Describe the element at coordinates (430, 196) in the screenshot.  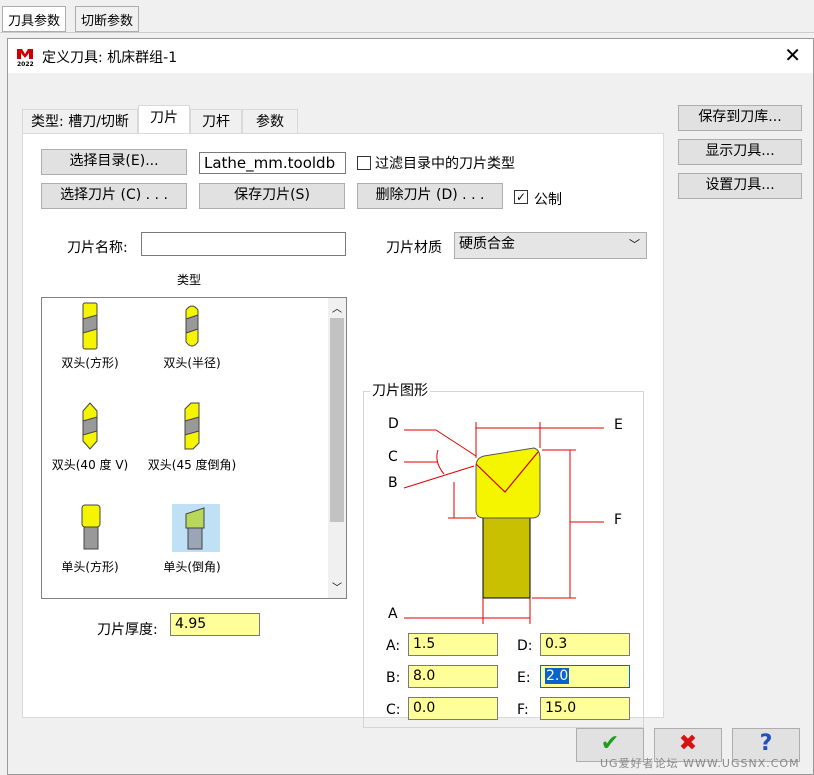
I see `delete-insert-button: 删除刀片 (D) . . .` at that location.